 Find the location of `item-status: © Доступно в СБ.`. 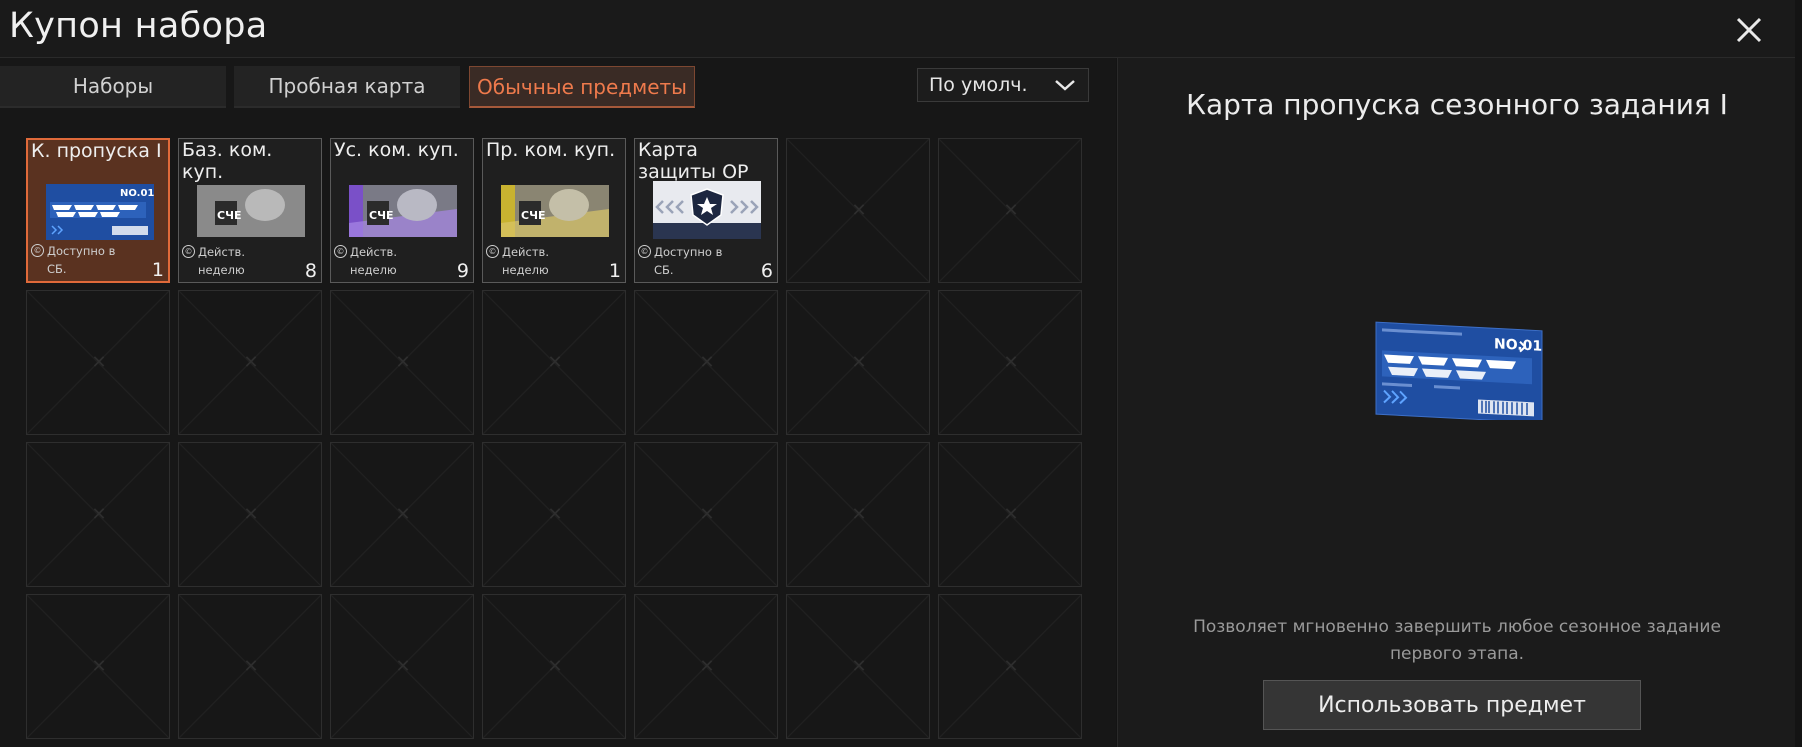

item-status: © Доступно в СБ. is located at coordinates (84, 260).